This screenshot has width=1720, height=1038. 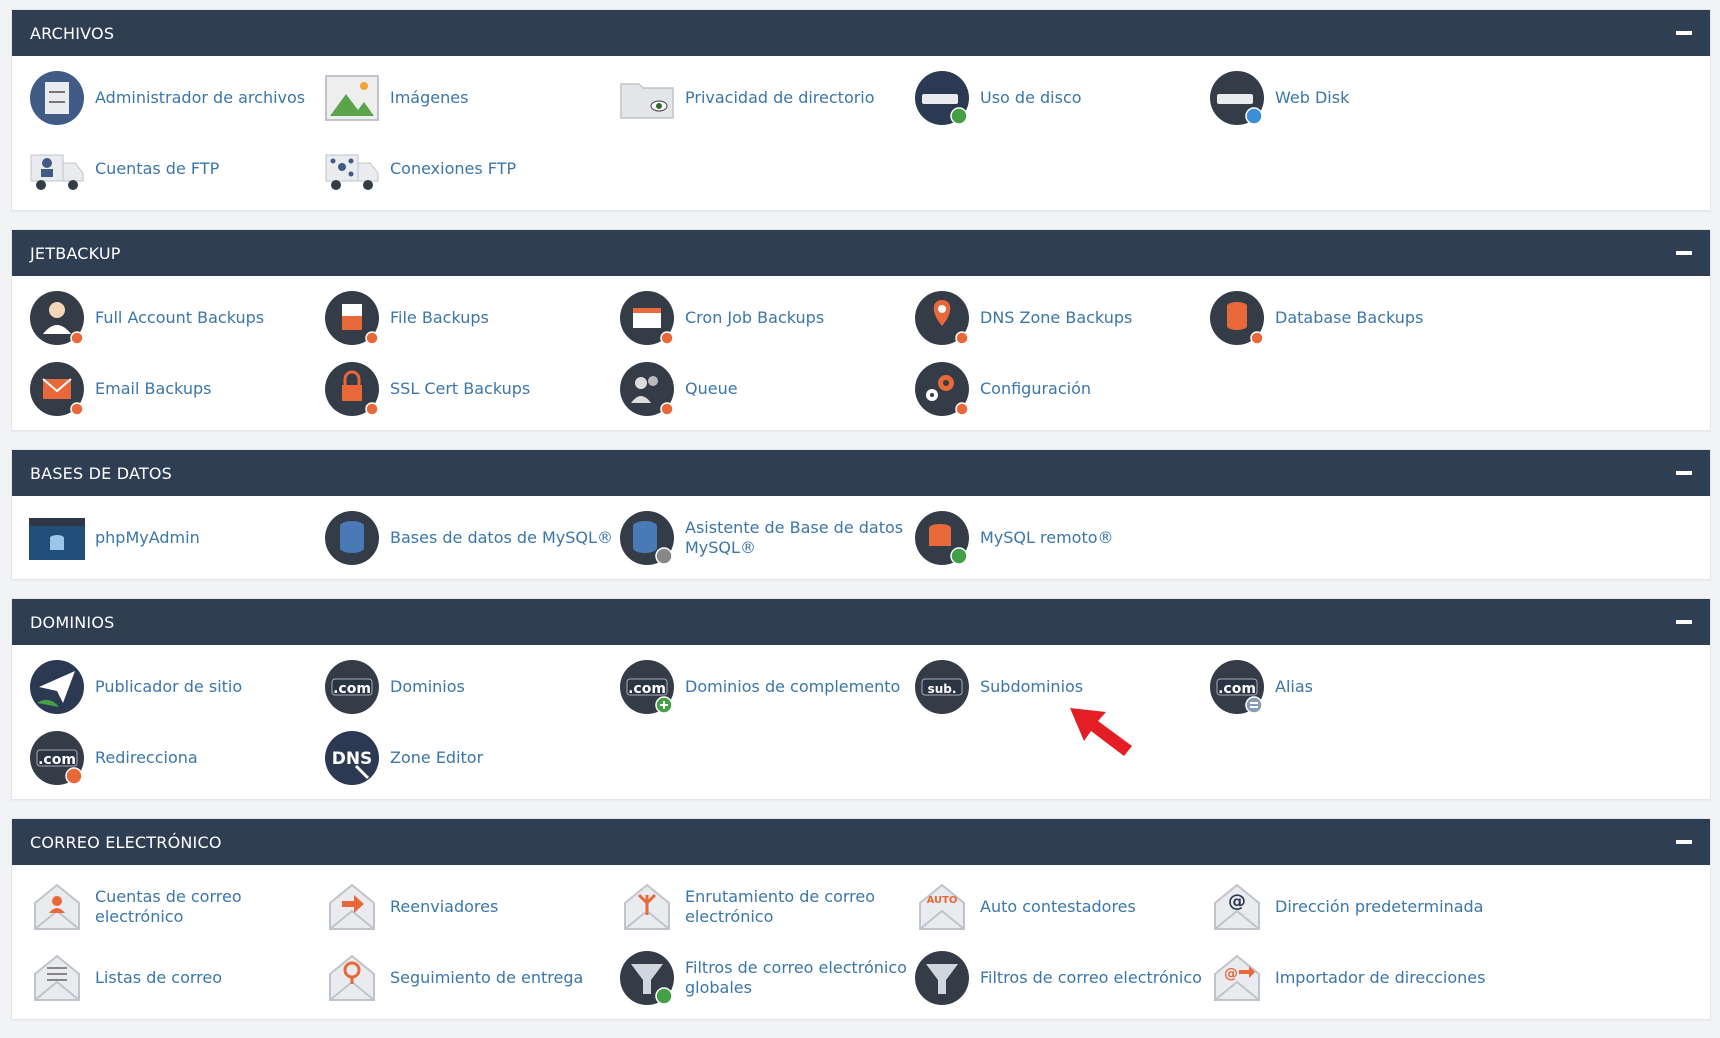 What do you see at coordinates (766, 906) in the screenshot?
I see `tool-enrutamiento-de-correo-electronico: Enrutamiento de correo electrónico` at bounding box center [766, 906].